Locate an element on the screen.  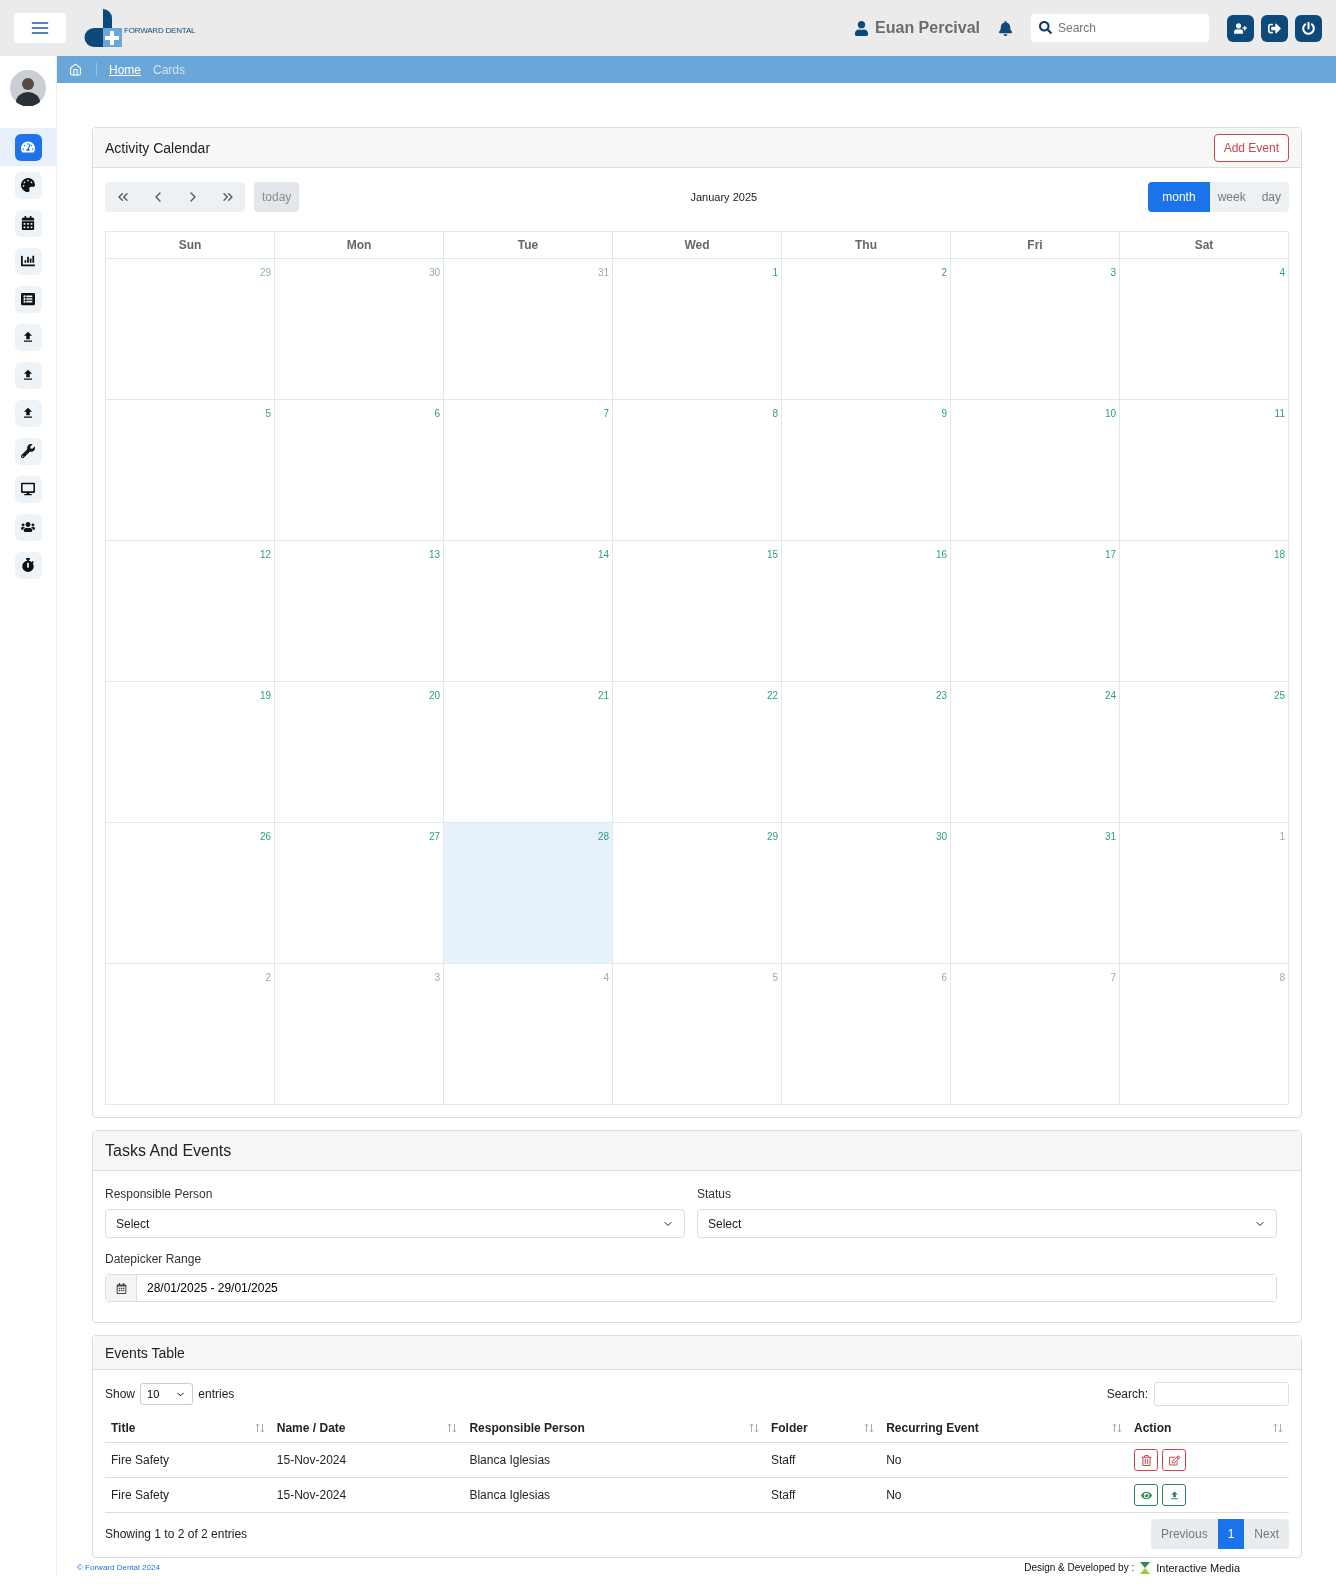
view-tab: day is located at coordinates (1271, 197).